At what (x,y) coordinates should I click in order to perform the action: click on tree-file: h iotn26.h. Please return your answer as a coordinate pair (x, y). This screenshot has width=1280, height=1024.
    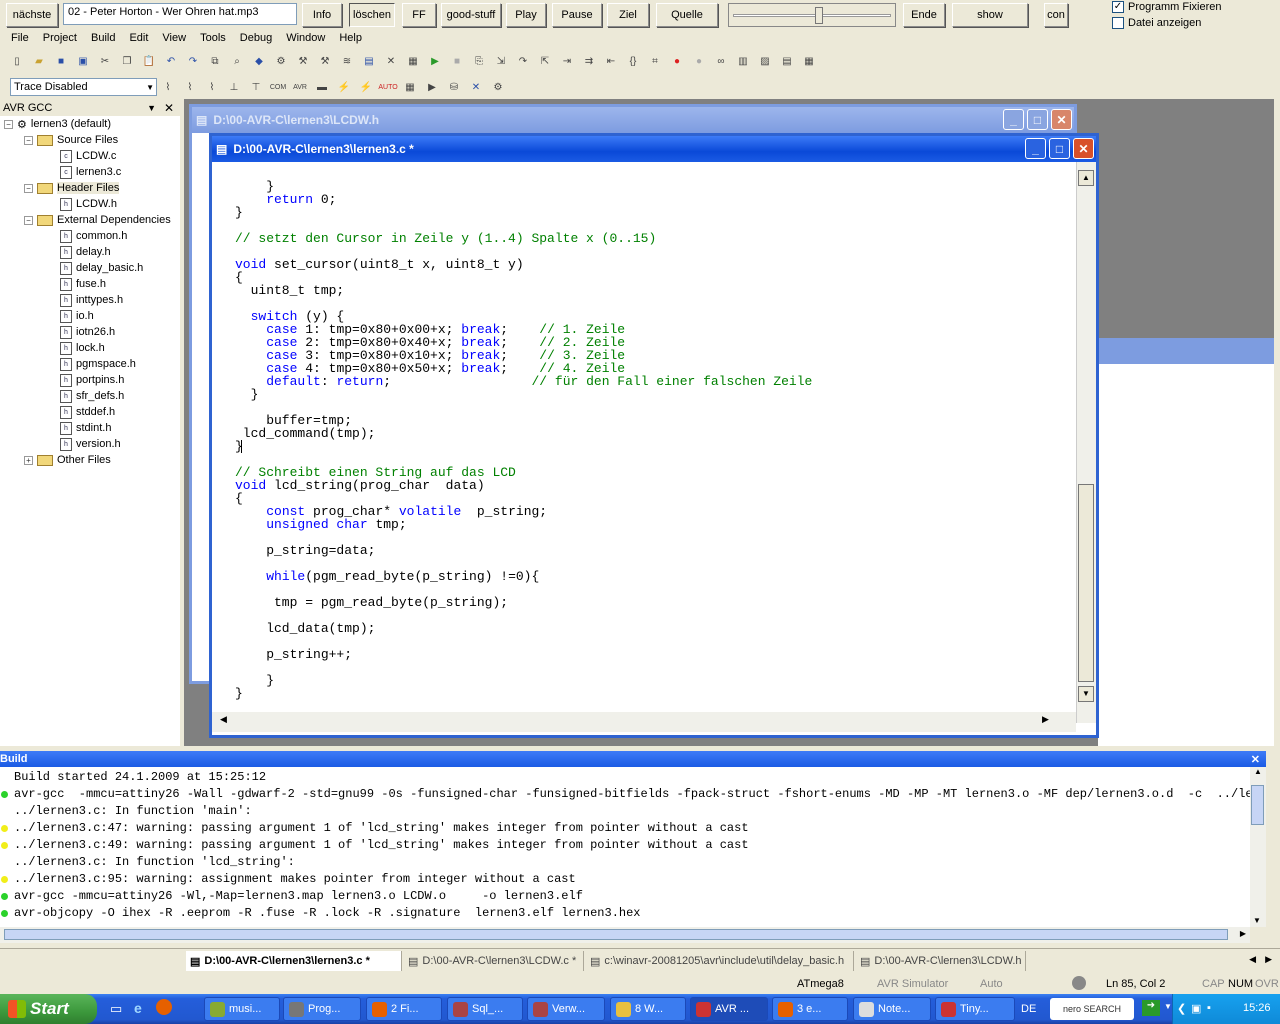
    Looking at the image, I should click on (87, 332).